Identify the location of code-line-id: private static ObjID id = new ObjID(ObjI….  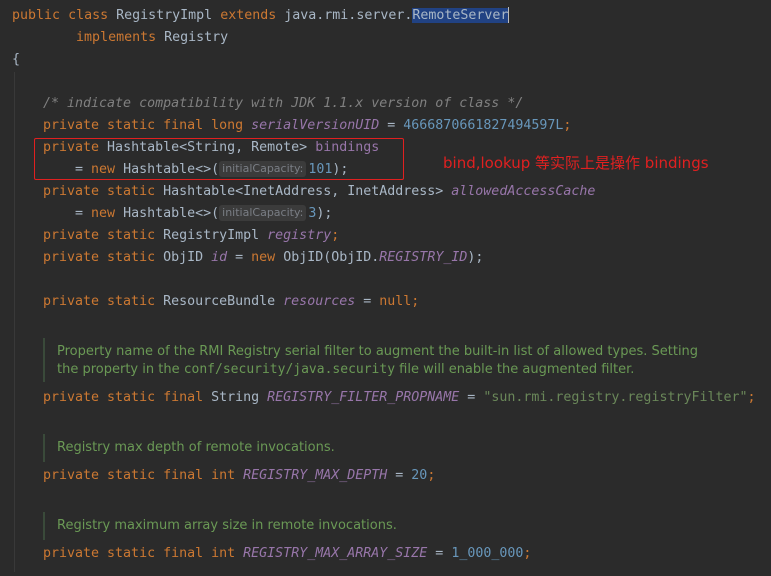
(263, 258).